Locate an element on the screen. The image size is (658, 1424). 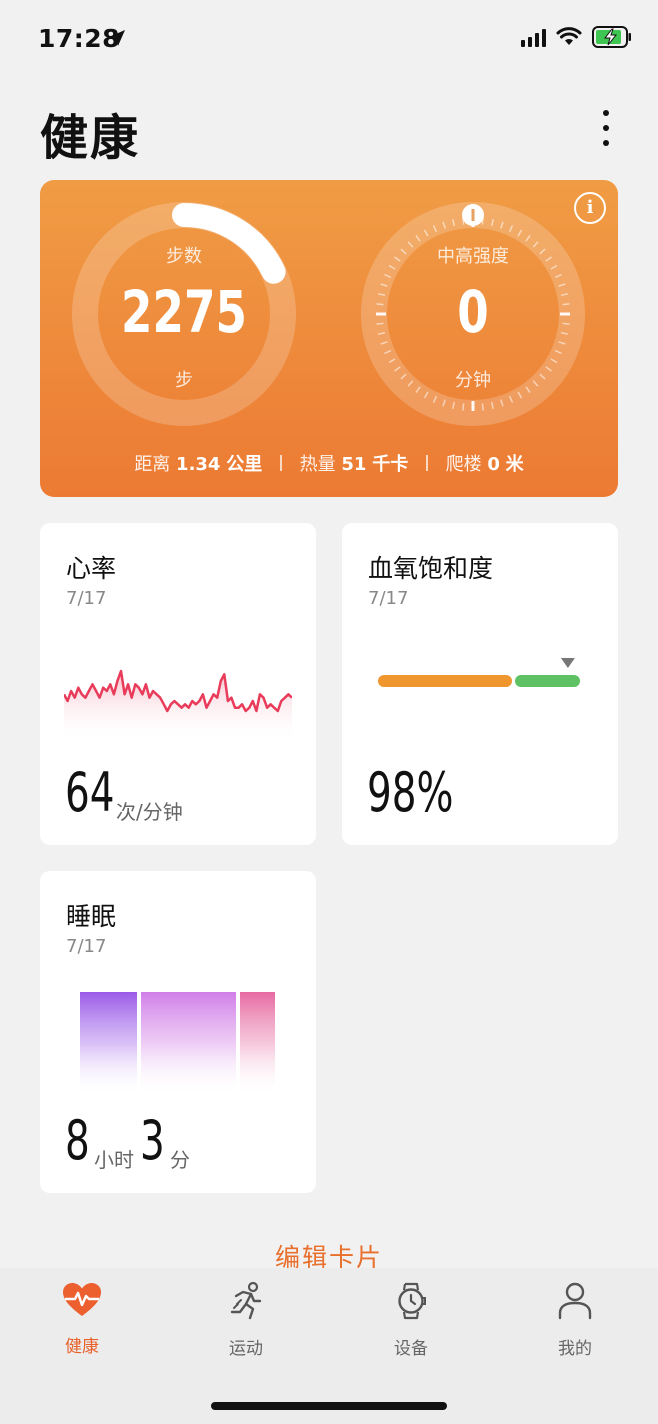
sleep-hours-value: 8 is located at coordinates (77, 1140).